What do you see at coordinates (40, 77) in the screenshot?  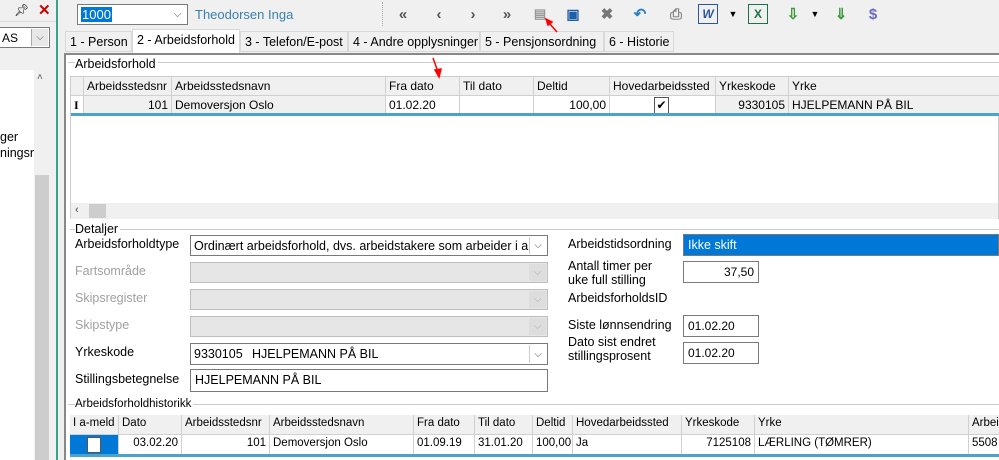 I see `chevron-up-icon: ˄` at bounding box center [40, 77].